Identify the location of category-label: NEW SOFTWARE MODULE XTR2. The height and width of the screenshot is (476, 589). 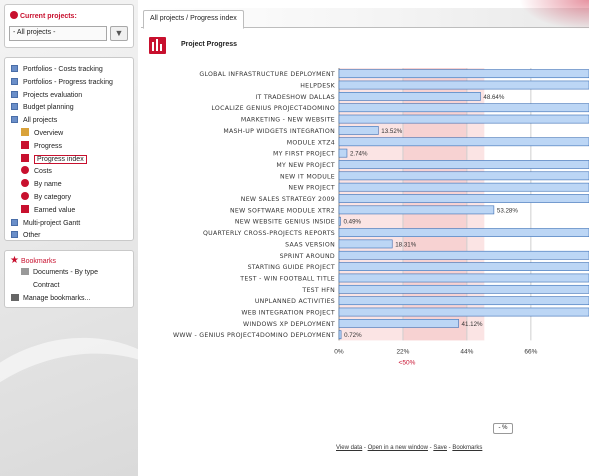
(282, 210).